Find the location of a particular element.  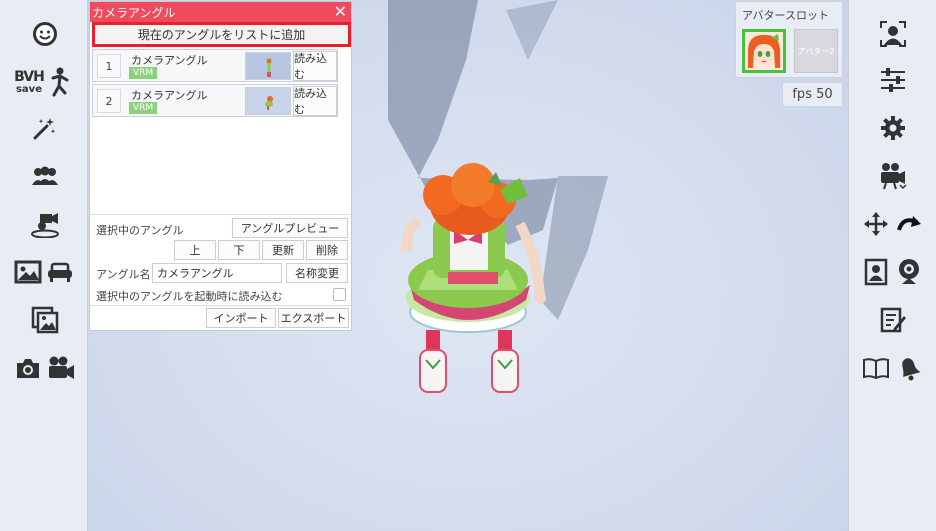

video-camera-icon is located at coordinates (61, 368).